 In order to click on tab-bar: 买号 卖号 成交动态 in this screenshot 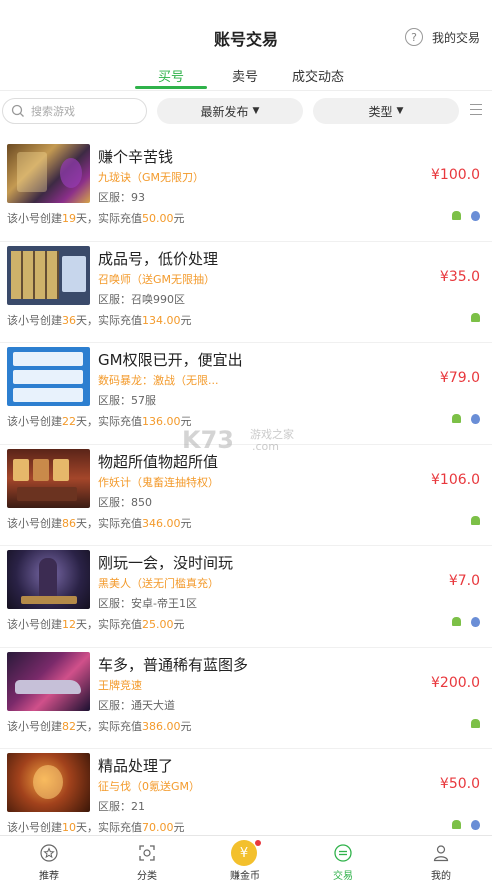, I will do `click(246, 76)`.